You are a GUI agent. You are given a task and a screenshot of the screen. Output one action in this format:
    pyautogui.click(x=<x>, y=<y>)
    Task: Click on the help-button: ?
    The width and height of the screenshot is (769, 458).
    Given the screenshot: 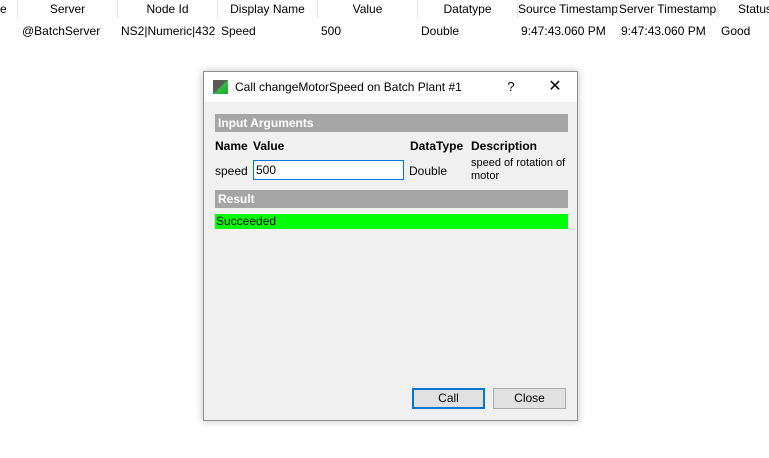 What is the action you would take?
    pyautogui.click(x=511, y=87)
    